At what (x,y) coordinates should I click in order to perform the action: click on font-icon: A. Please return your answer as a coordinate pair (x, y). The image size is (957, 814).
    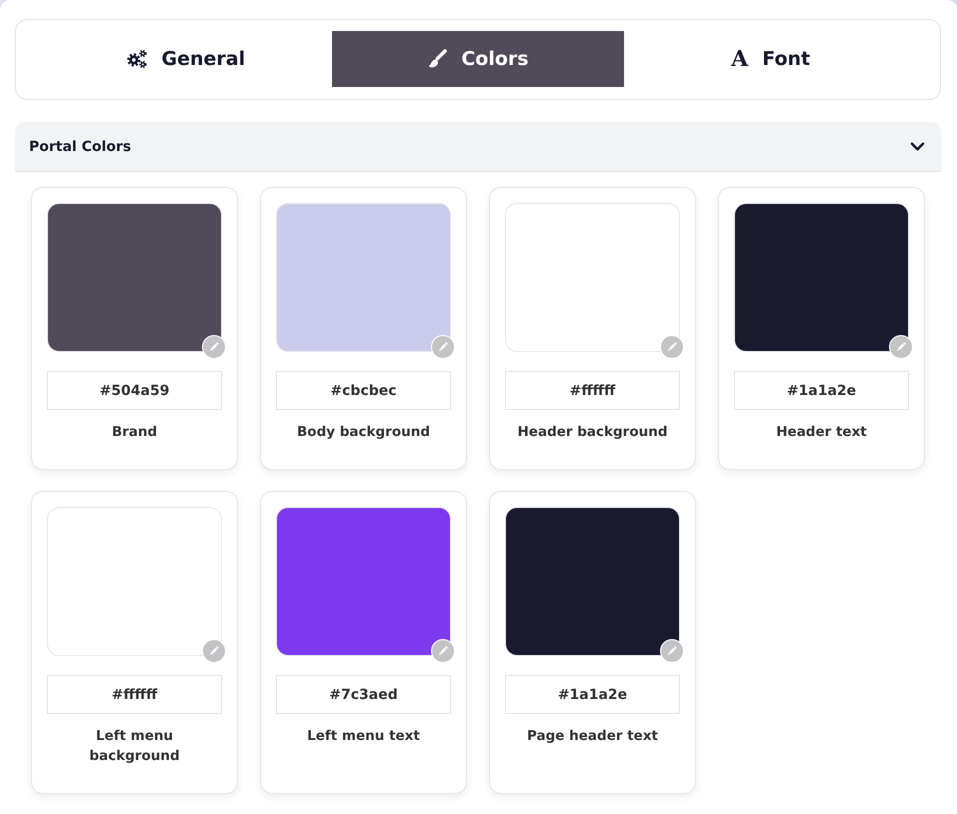
    Looking at the image, I should click on (739, 59).